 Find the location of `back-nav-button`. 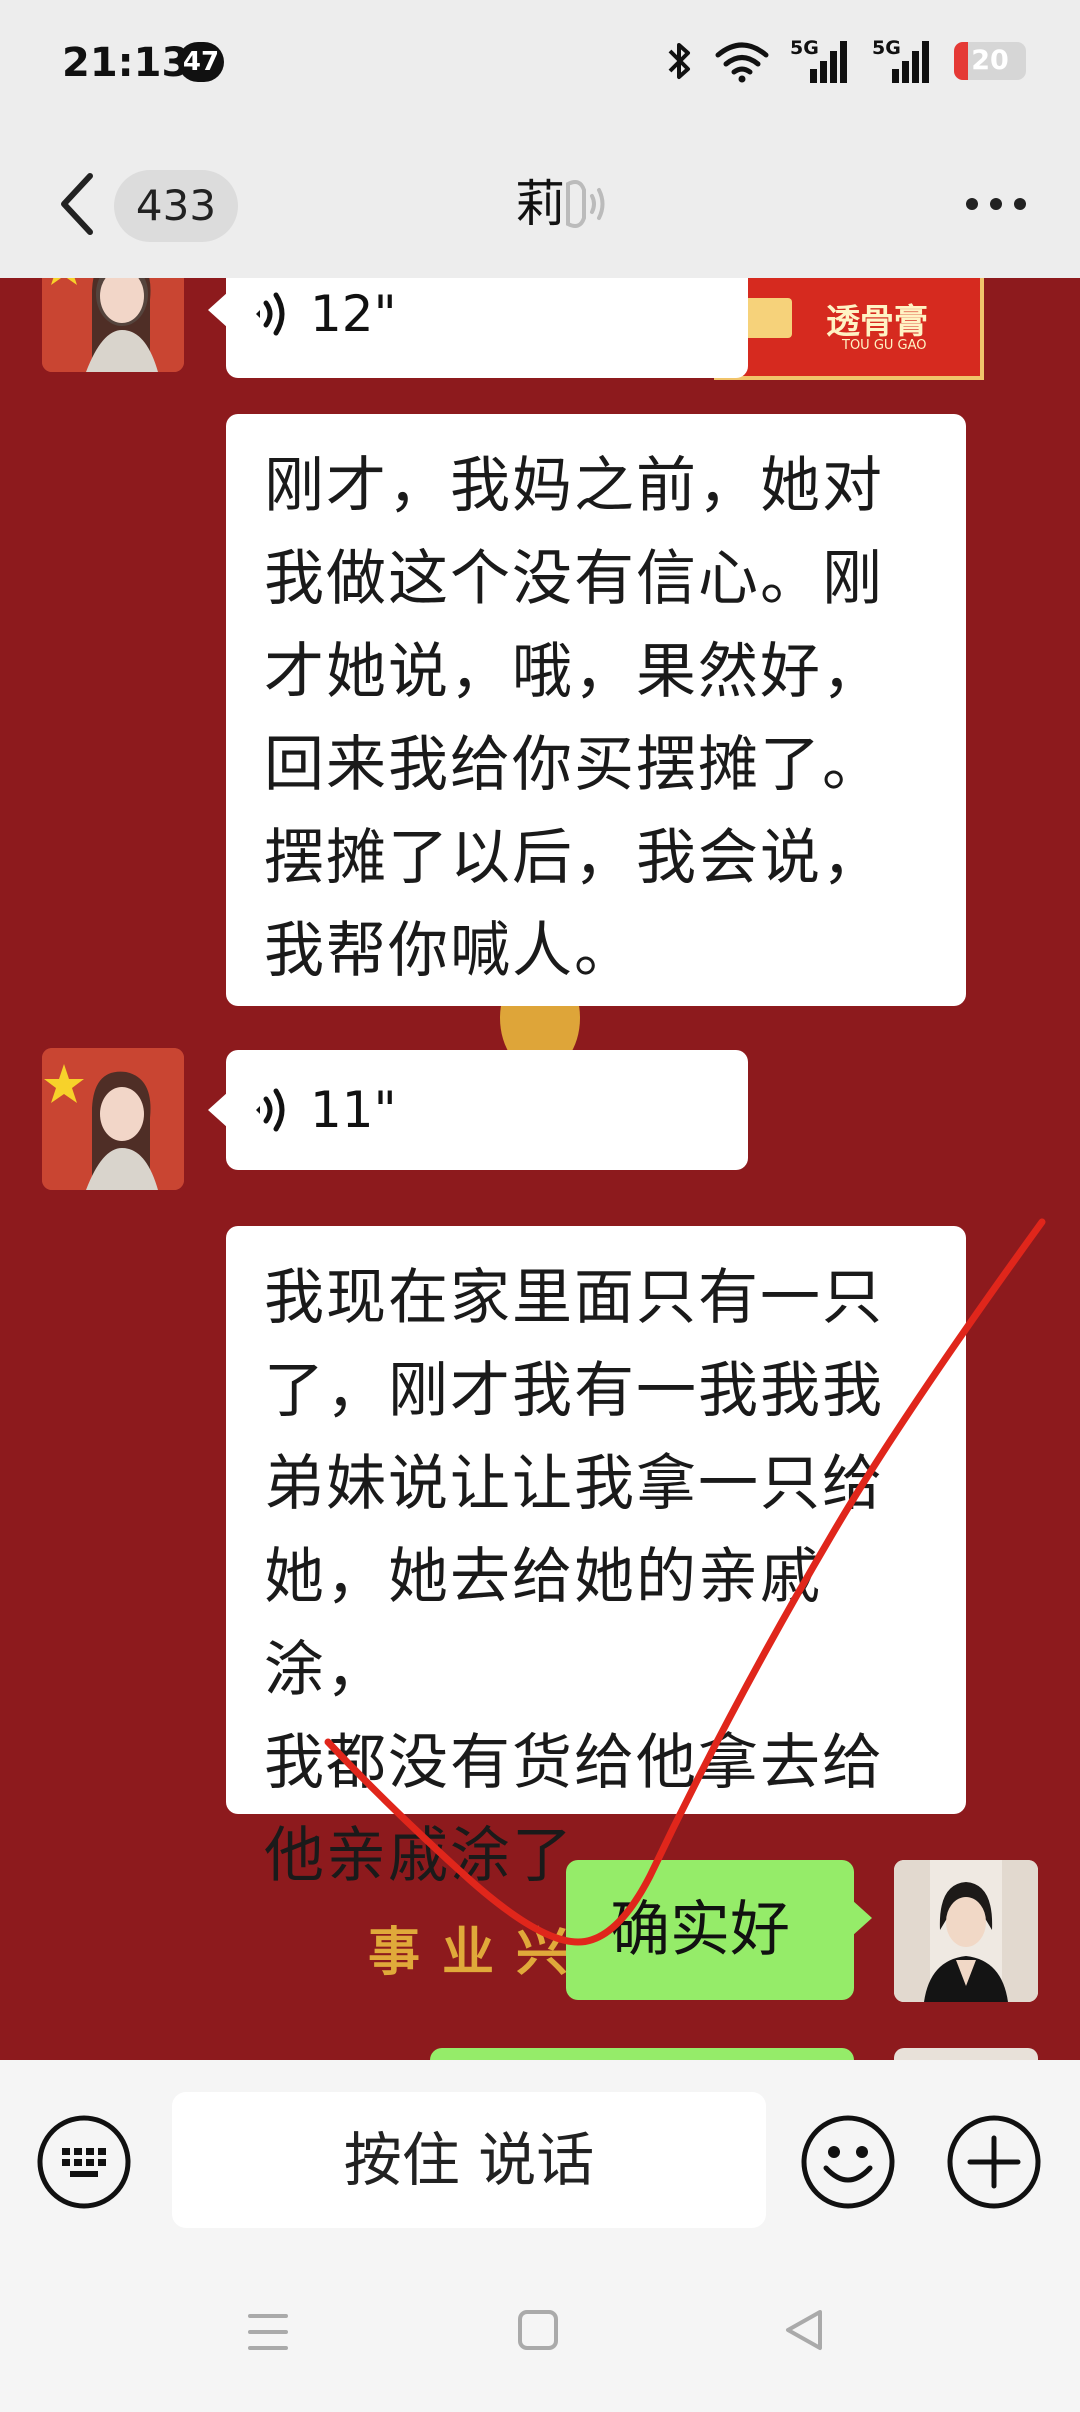

back-nav-button is located at coordinates (804, 2330).